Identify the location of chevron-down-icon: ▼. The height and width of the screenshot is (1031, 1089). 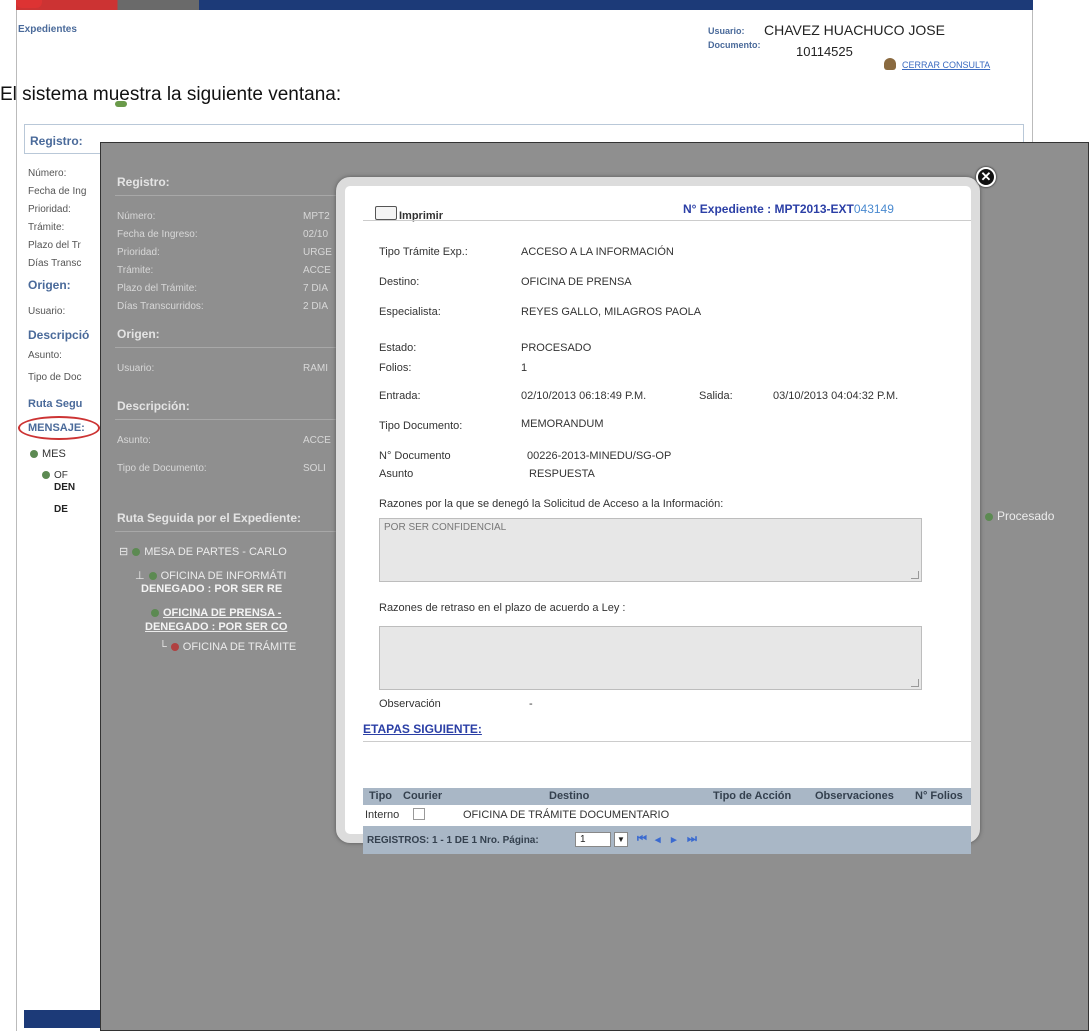
(621, 839).